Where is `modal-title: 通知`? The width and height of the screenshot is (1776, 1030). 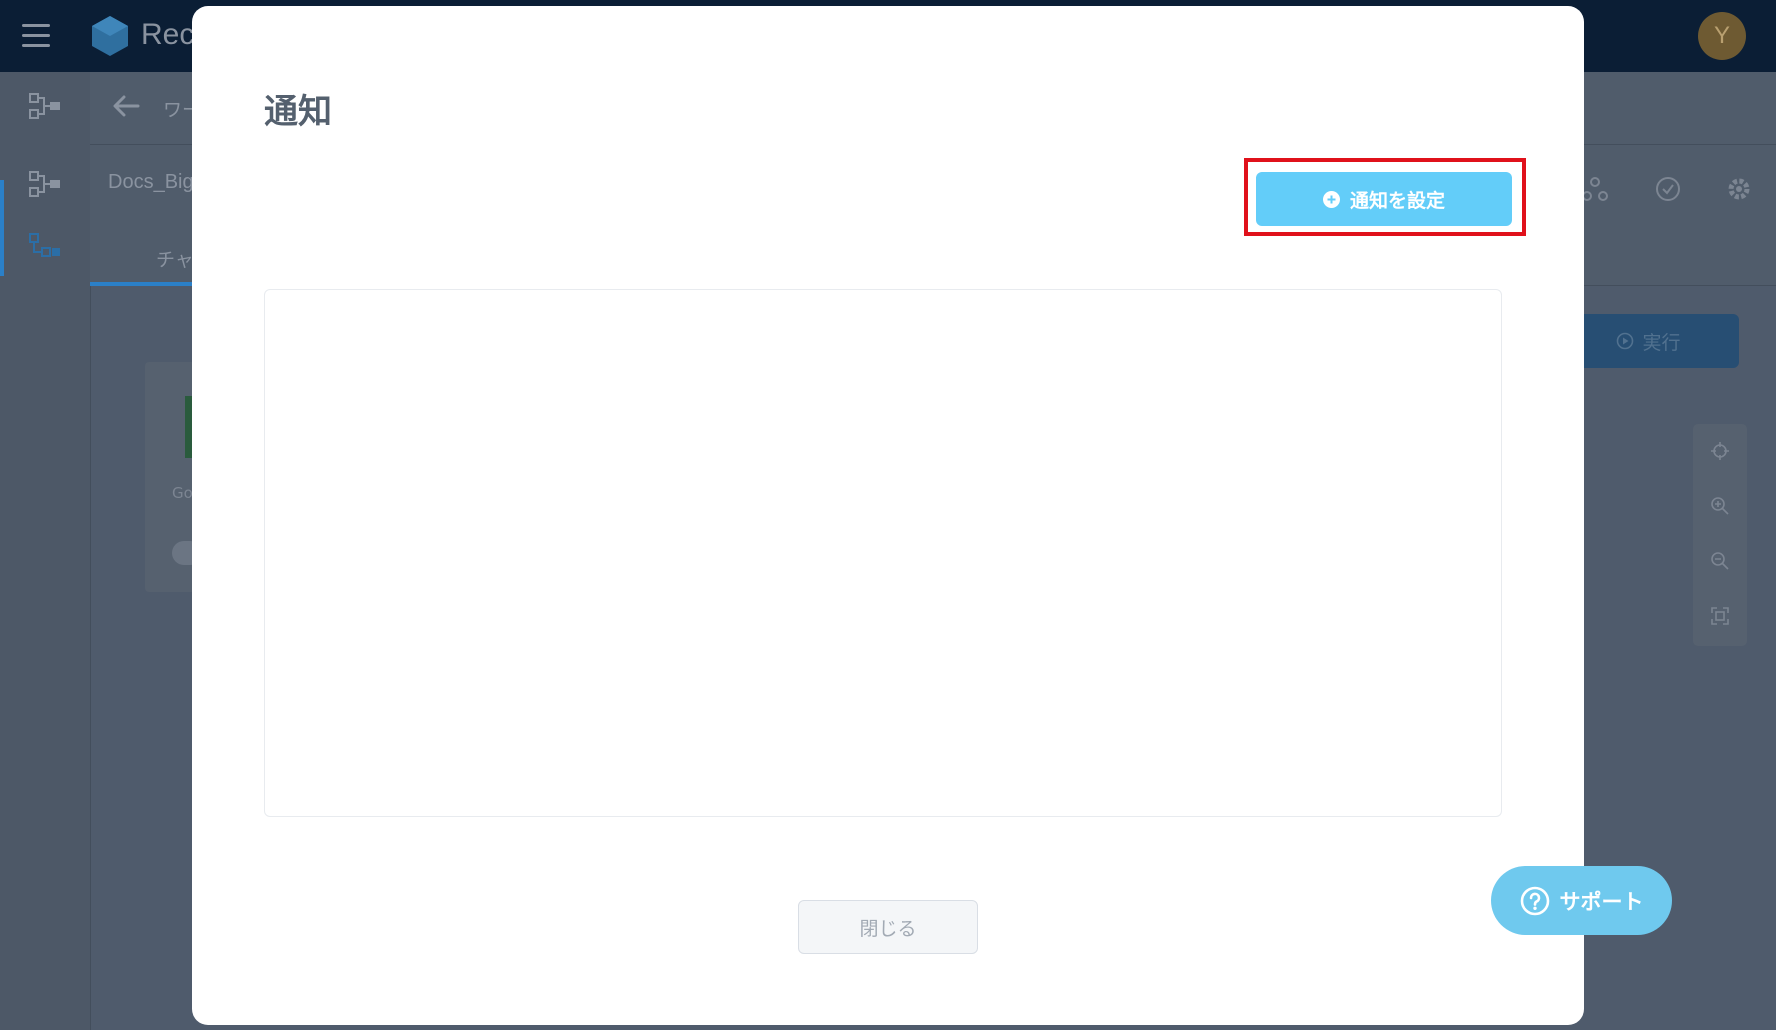
modal-title: 通知 is located at coordinates (298, 112).